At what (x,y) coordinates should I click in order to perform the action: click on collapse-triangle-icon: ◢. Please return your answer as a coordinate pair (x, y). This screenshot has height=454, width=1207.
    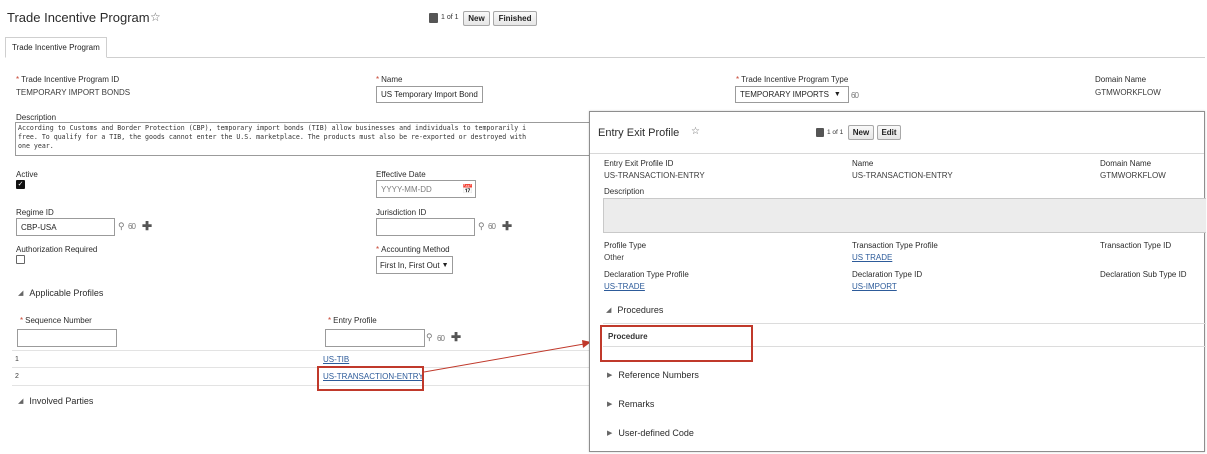
    Looking at the image, I should click on (609, 310).